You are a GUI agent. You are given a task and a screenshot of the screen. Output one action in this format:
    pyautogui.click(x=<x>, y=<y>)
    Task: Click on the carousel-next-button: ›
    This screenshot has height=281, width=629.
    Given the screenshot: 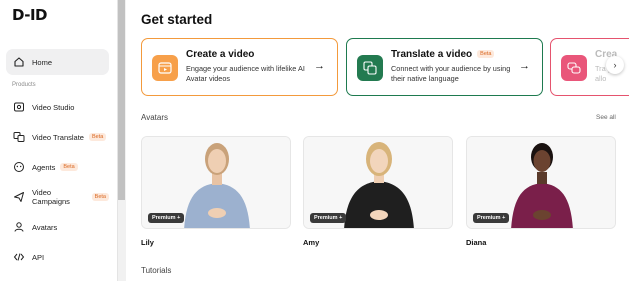 What is the action you would take?
    pyautogui.click(x=615, y=65)
    